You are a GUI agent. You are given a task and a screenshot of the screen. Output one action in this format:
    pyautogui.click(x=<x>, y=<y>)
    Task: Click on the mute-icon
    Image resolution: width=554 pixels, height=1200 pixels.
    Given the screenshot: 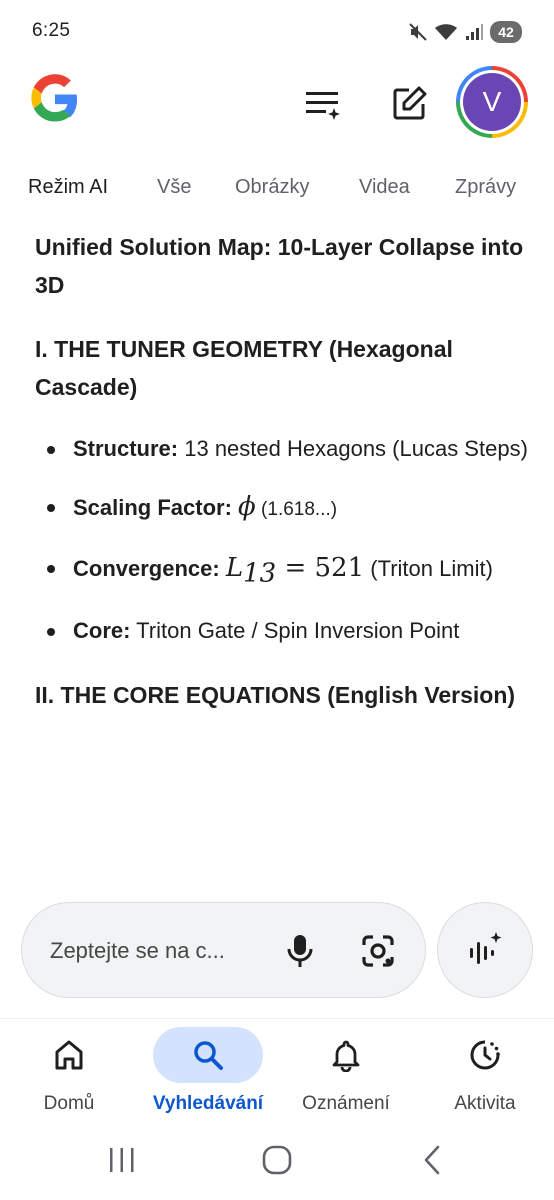 What is the action you would take?
    pyautogui.click(x=418, y=32)
    